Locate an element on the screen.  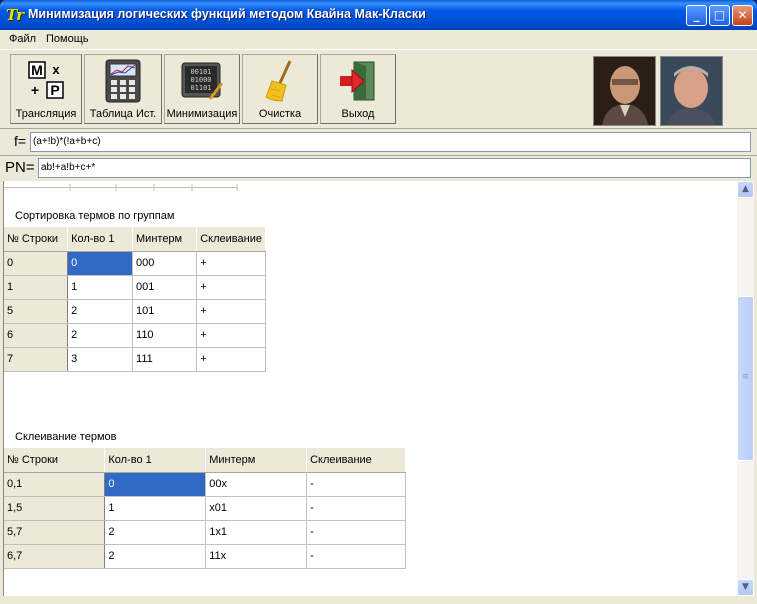
table-row: 7 3 111 + is located at coordinates (135, 359).